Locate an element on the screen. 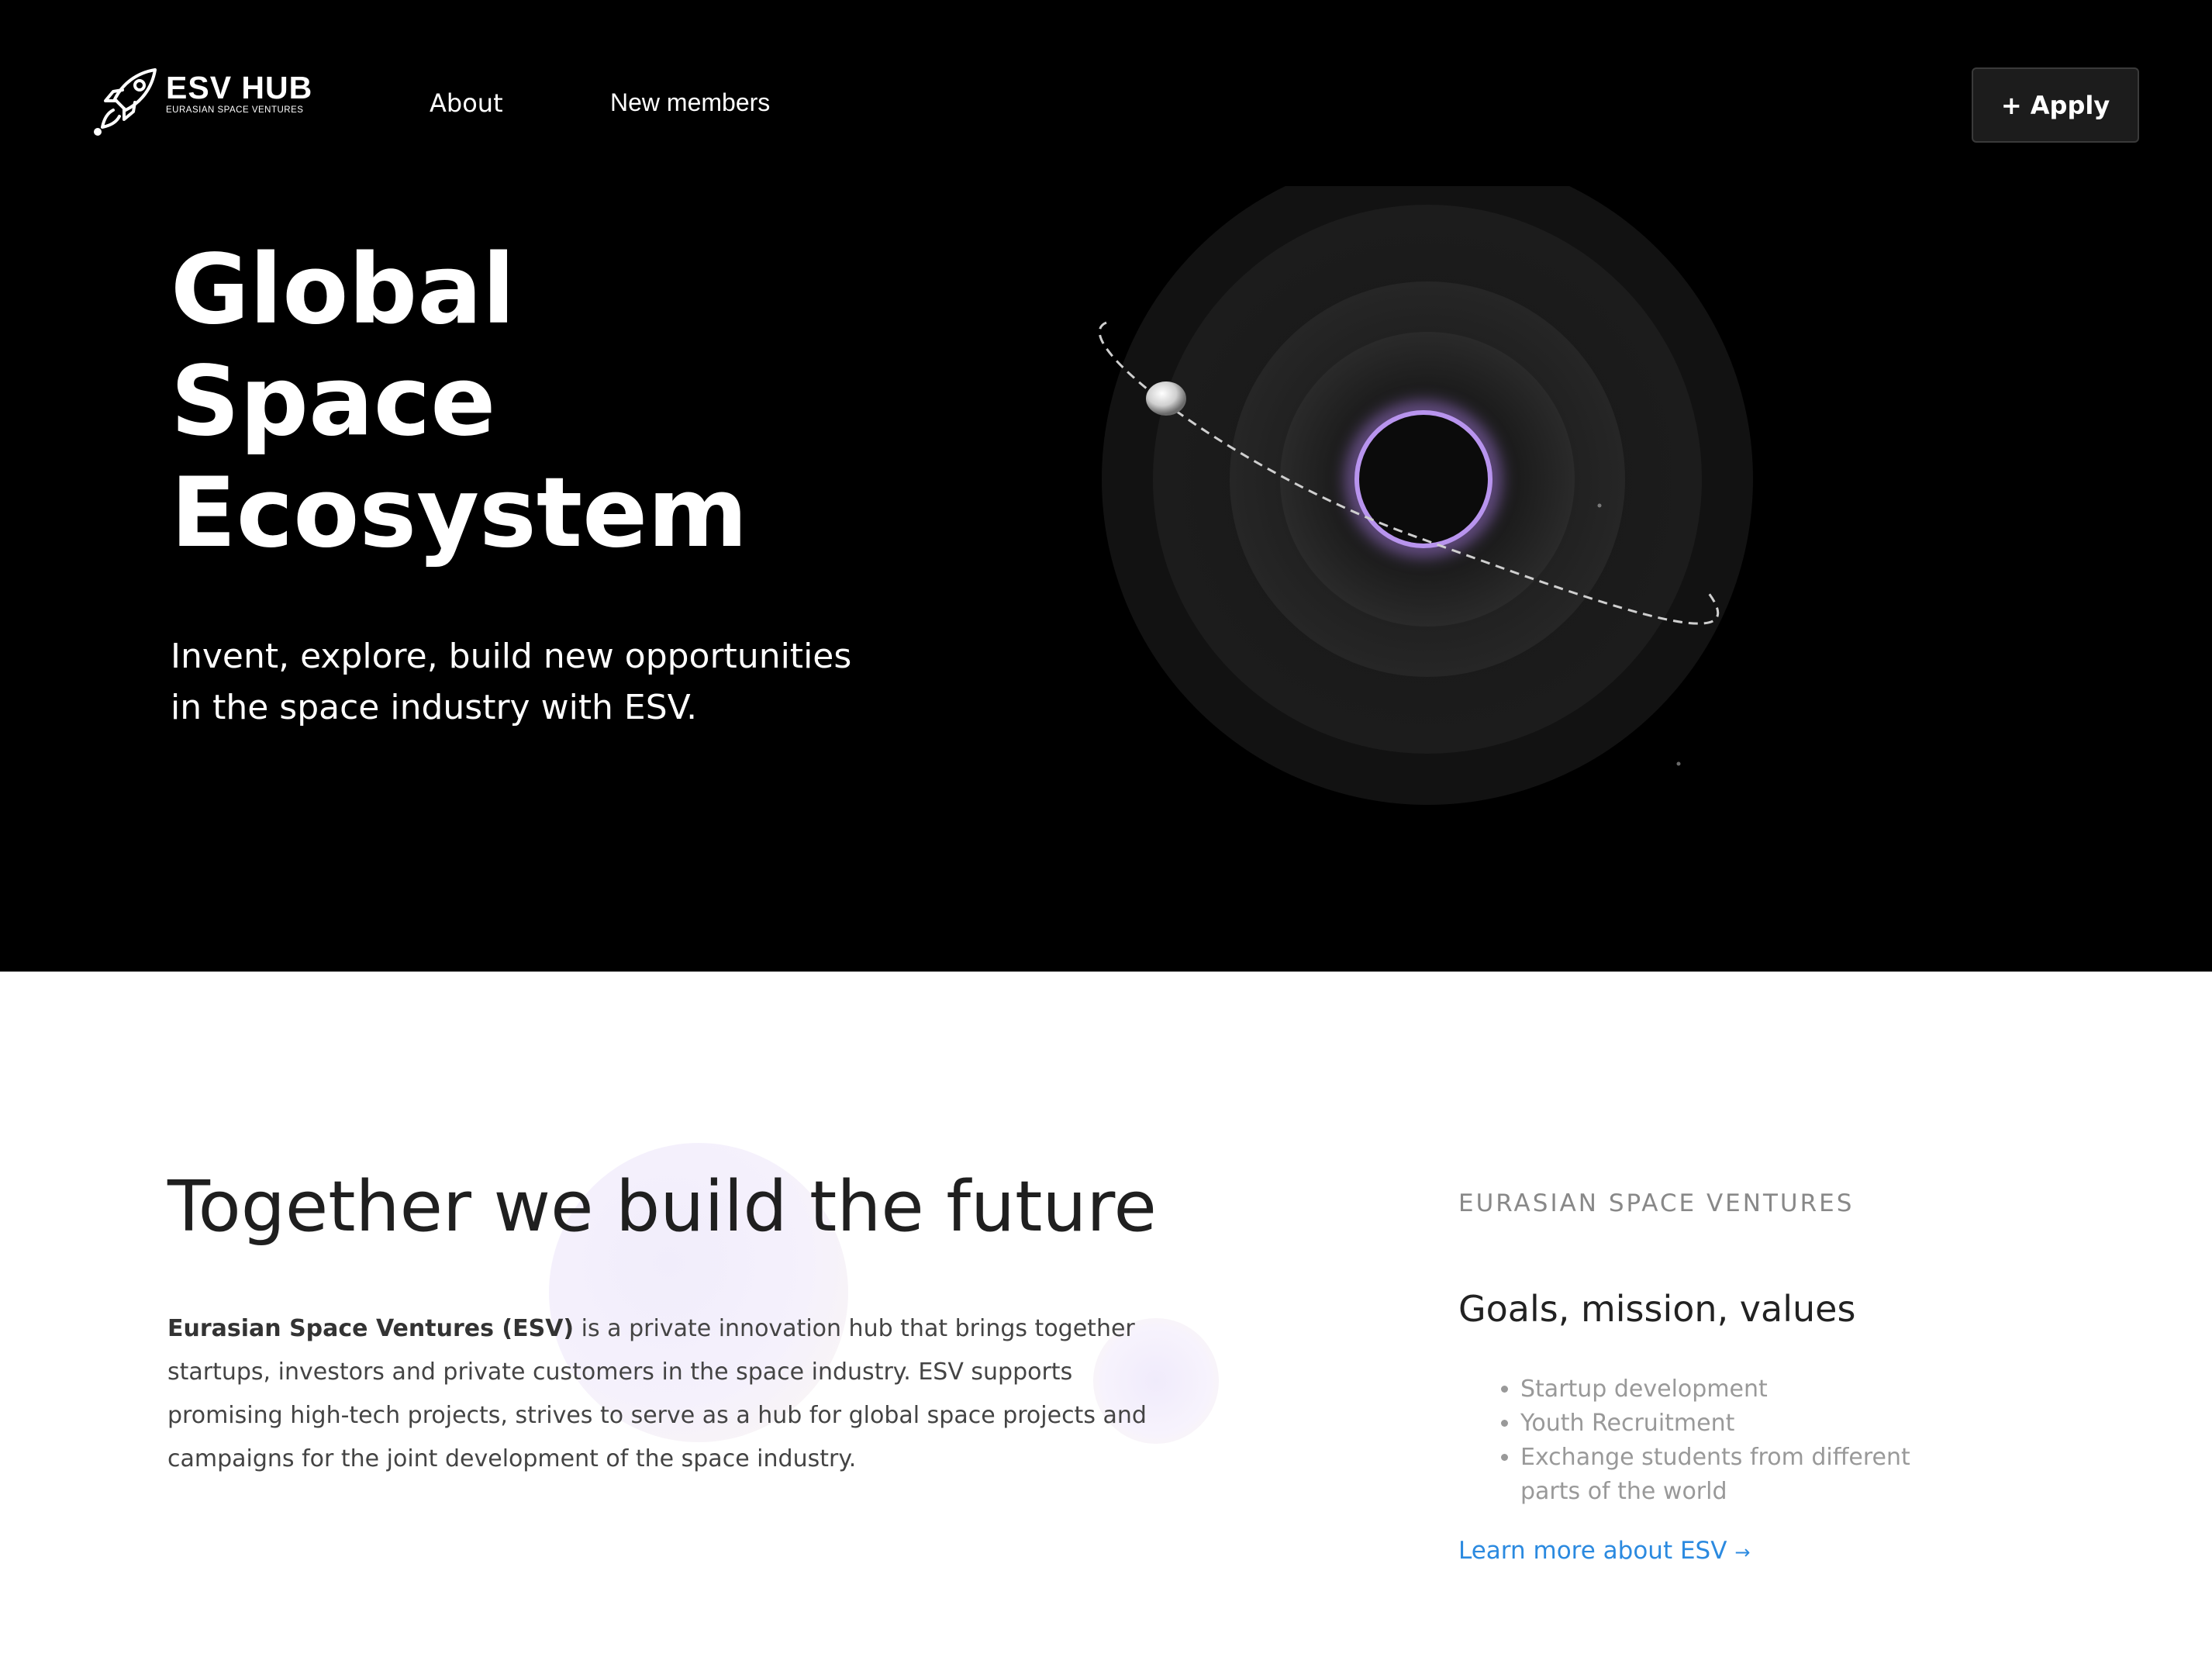  learn-more-link: Learn more about ESV → is located at coordinates (1604, 1551).